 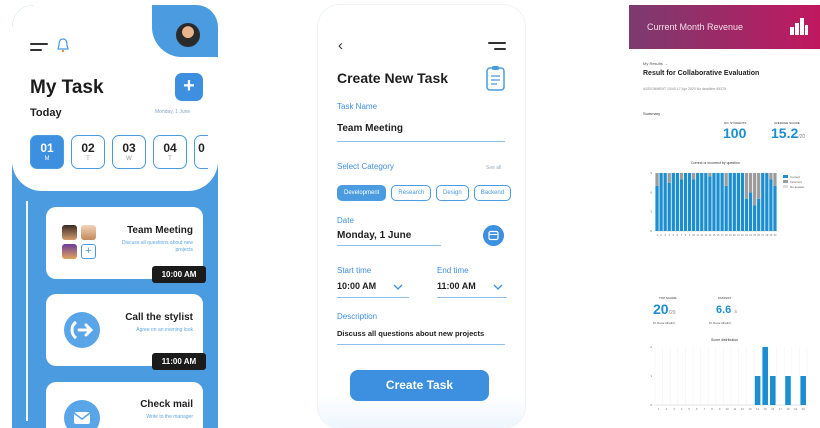 What do you see at coordinates (715, 163) in the screenshot?
I see `chart1-title: Correct or incorrect by question` at bounding box center [715, 163].